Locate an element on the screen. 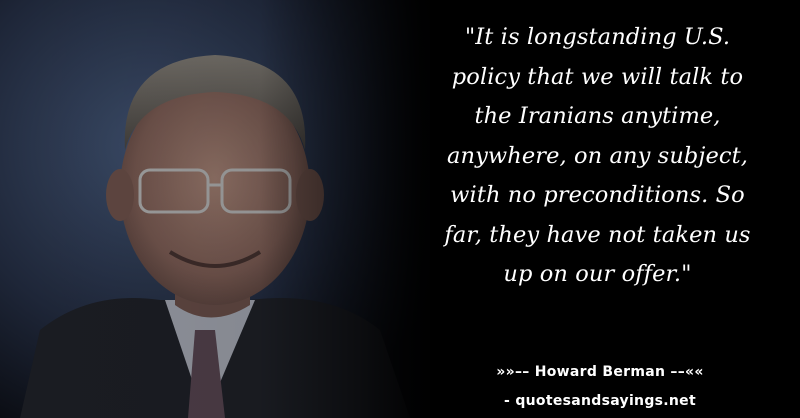 The height and width of the screenshot is (418, 800). quote-line: the Iranians anytime, is located at coordinates (597, 116).